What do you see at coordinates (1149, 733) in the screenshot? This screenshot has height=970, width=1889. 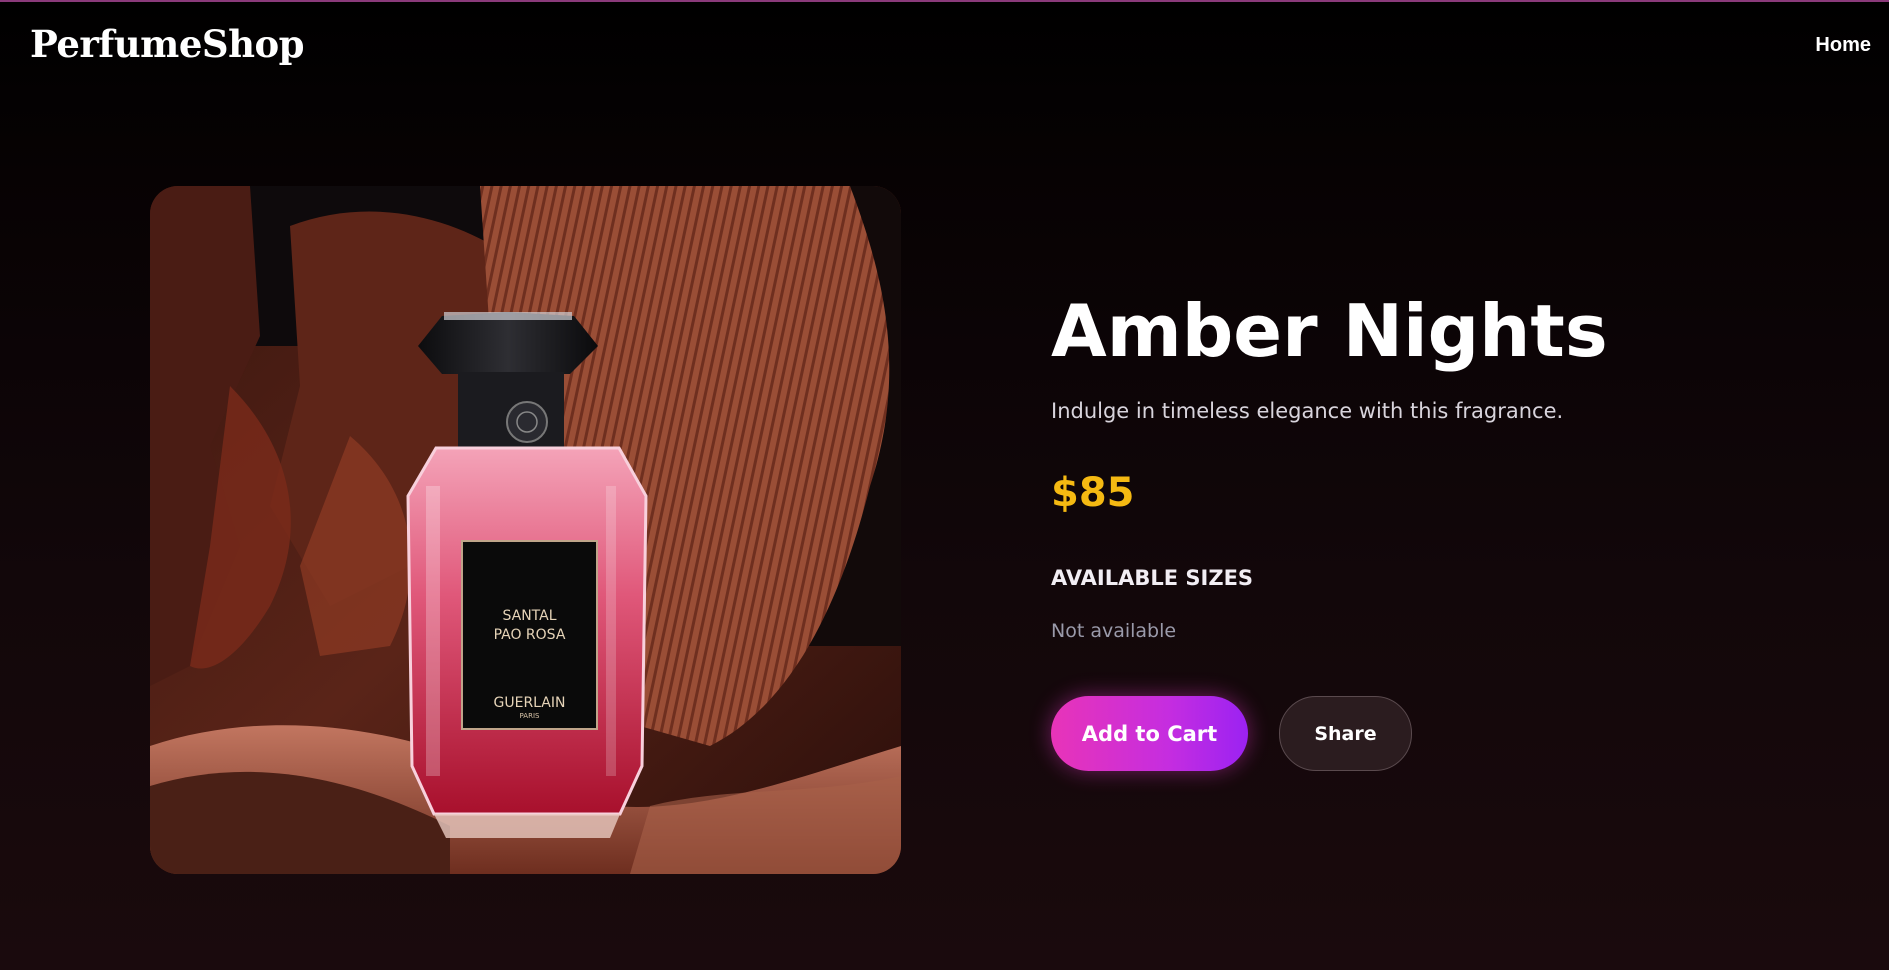 I see `add-to-cart-button: Add to Cart` at bounding box center [1149, 733].